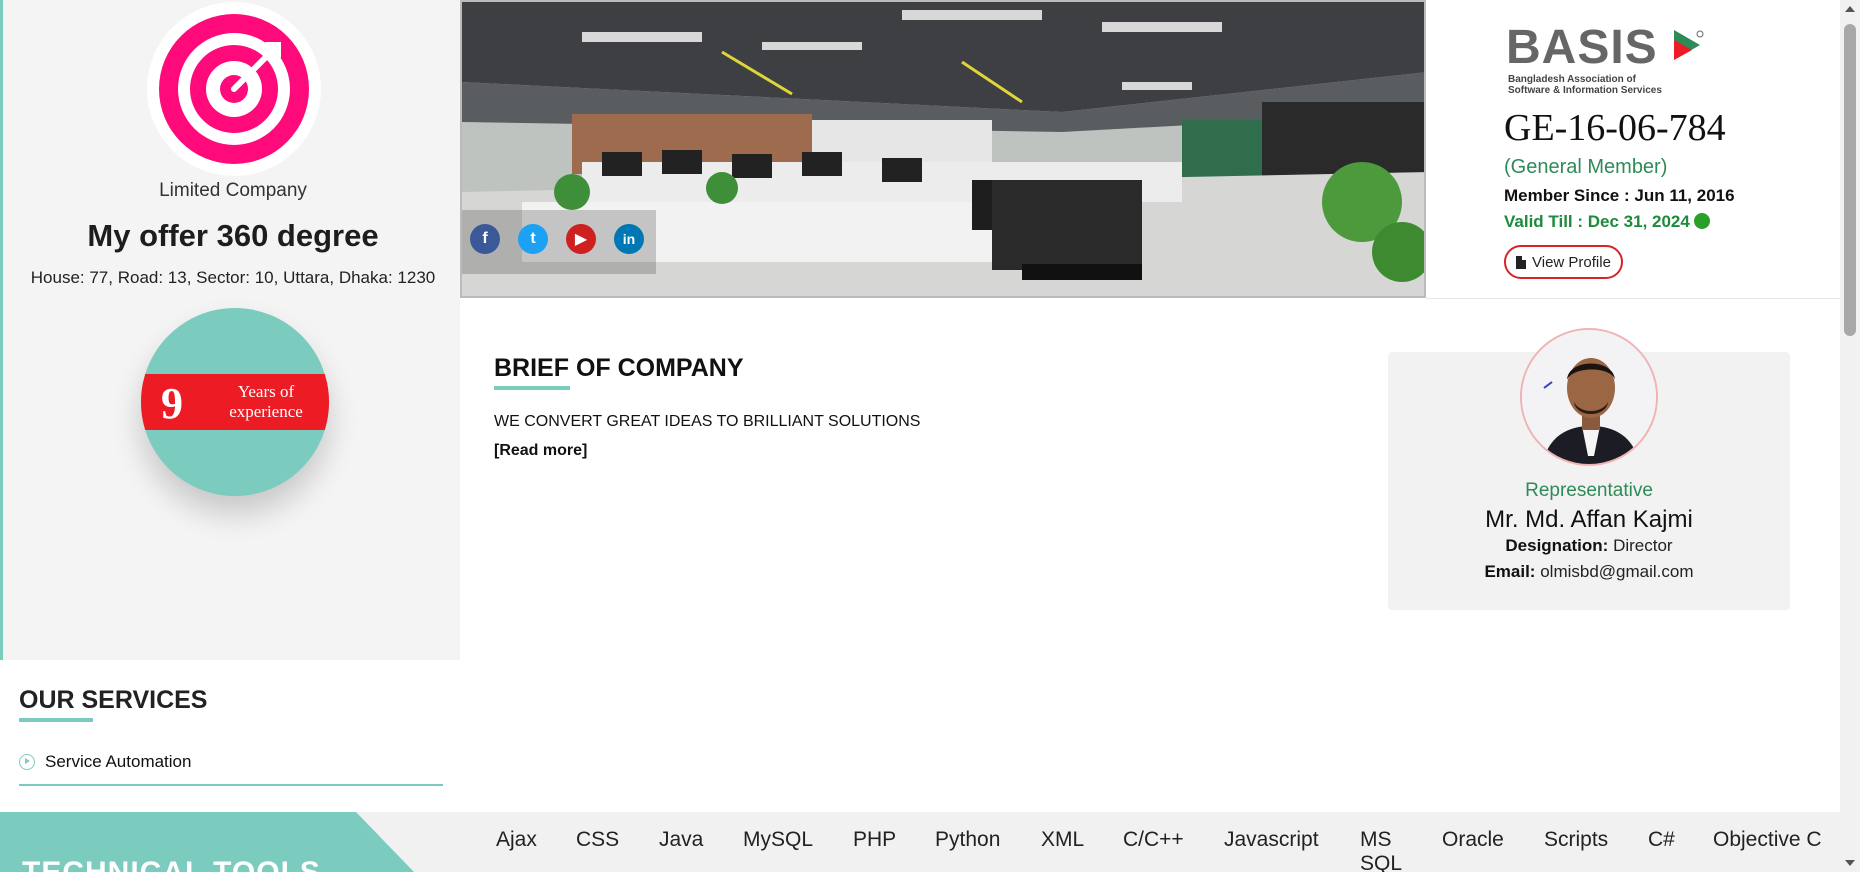  I want to click on tool-python: Python, so click(968, 839).